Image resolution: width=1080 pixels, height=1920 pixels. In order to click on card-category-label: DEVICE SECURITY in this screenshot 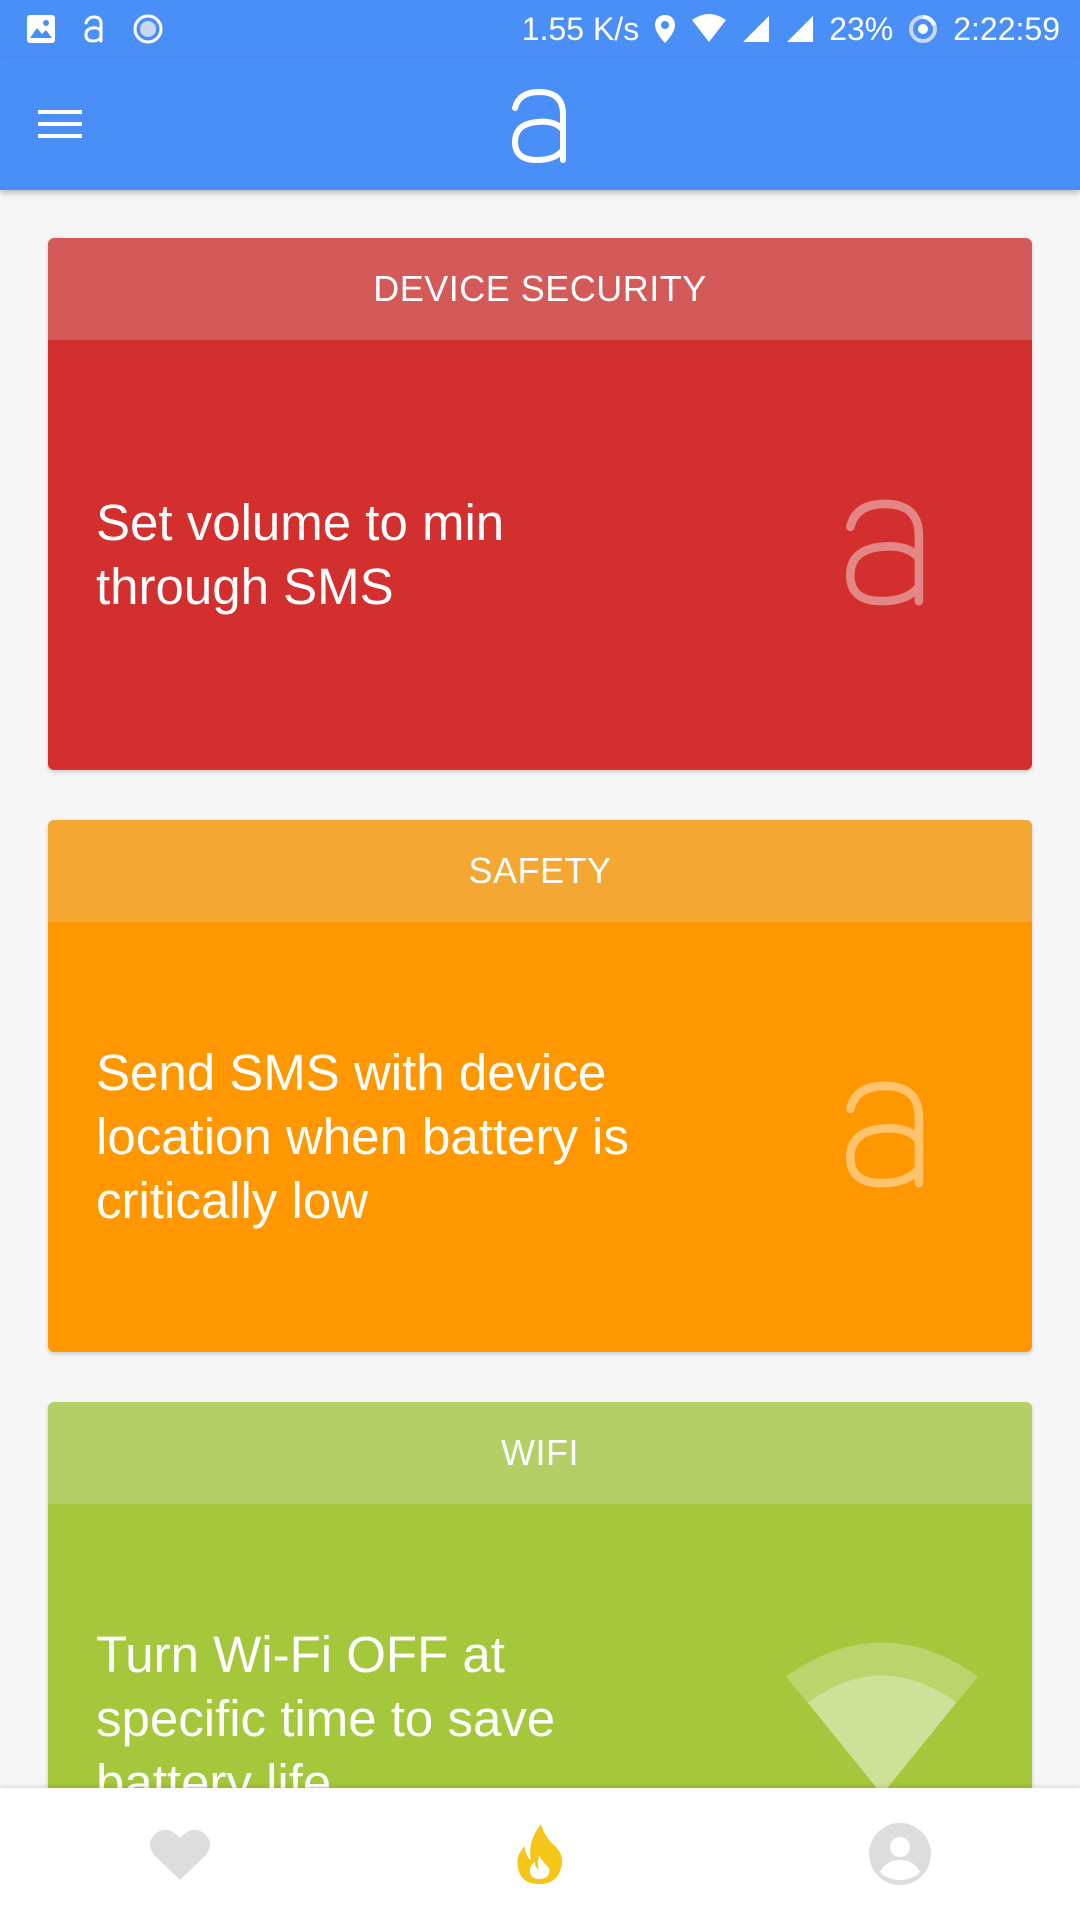, I will do `click(540, 288)`.